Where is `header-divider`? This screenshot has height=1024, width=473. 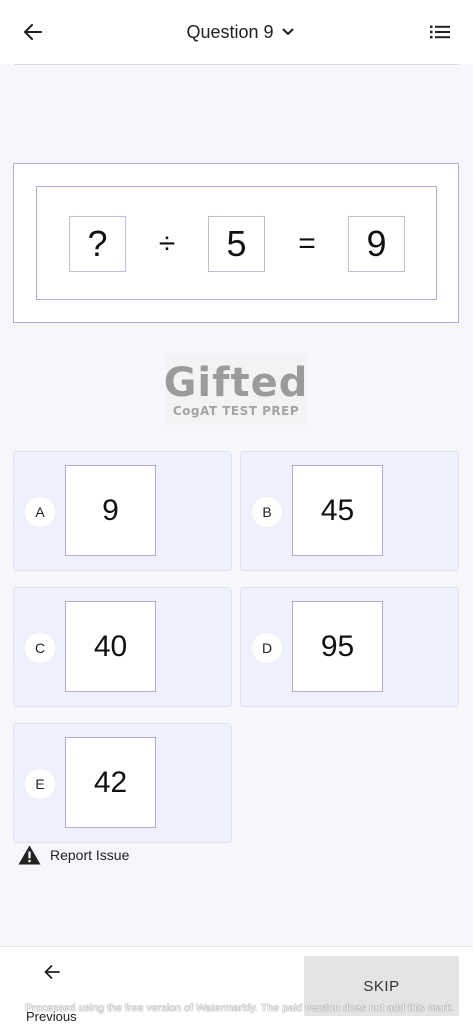
header-divider is located at coordinates (236, 64).